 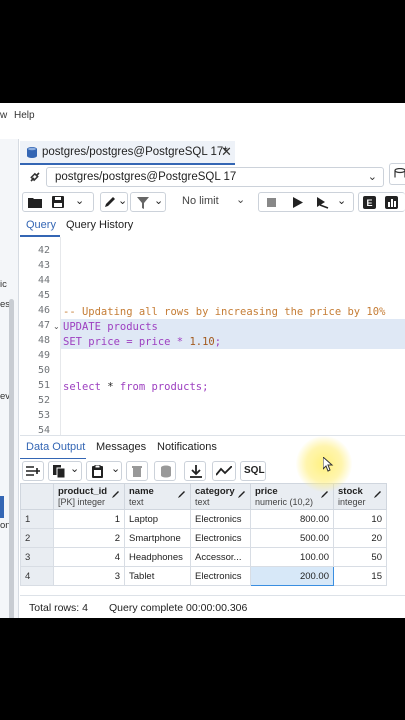 I want to click on column-type: integer, so click(x=352, y=502).